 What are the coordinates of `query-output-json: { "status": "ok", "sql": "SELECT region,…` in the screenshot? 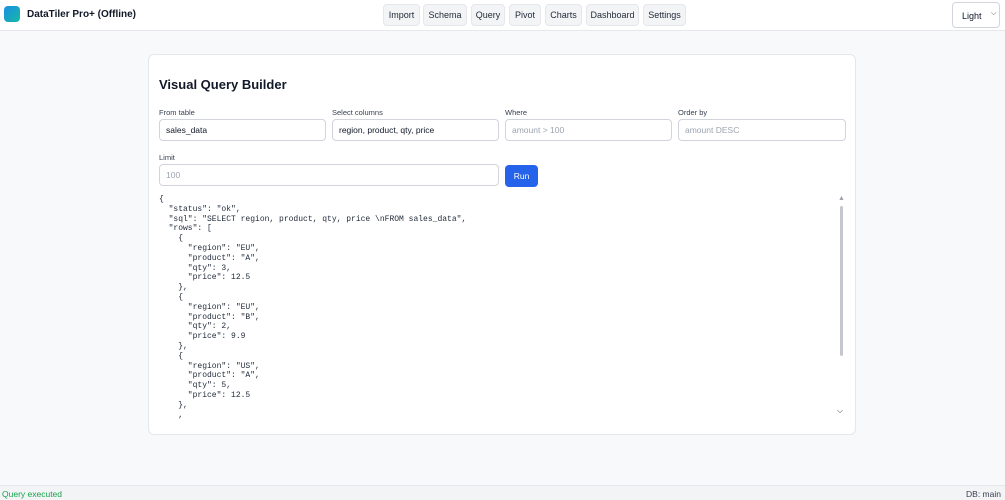 It's located at (313, 307).